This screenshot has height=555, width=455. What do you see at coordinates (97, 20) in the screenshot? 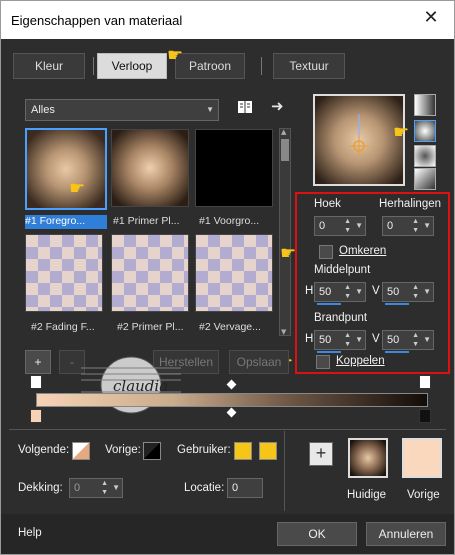
I see `window-title: Eigenschappen van materiaal` at bounding box center [97, 20].